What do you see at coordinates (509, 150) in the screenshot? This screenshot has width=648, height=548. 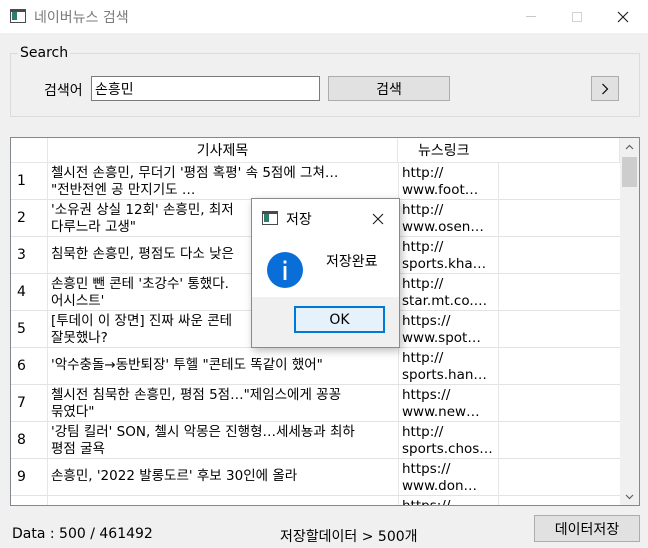 I see `column-header-link: 뉴스링크` at bounding box center [509, 150].